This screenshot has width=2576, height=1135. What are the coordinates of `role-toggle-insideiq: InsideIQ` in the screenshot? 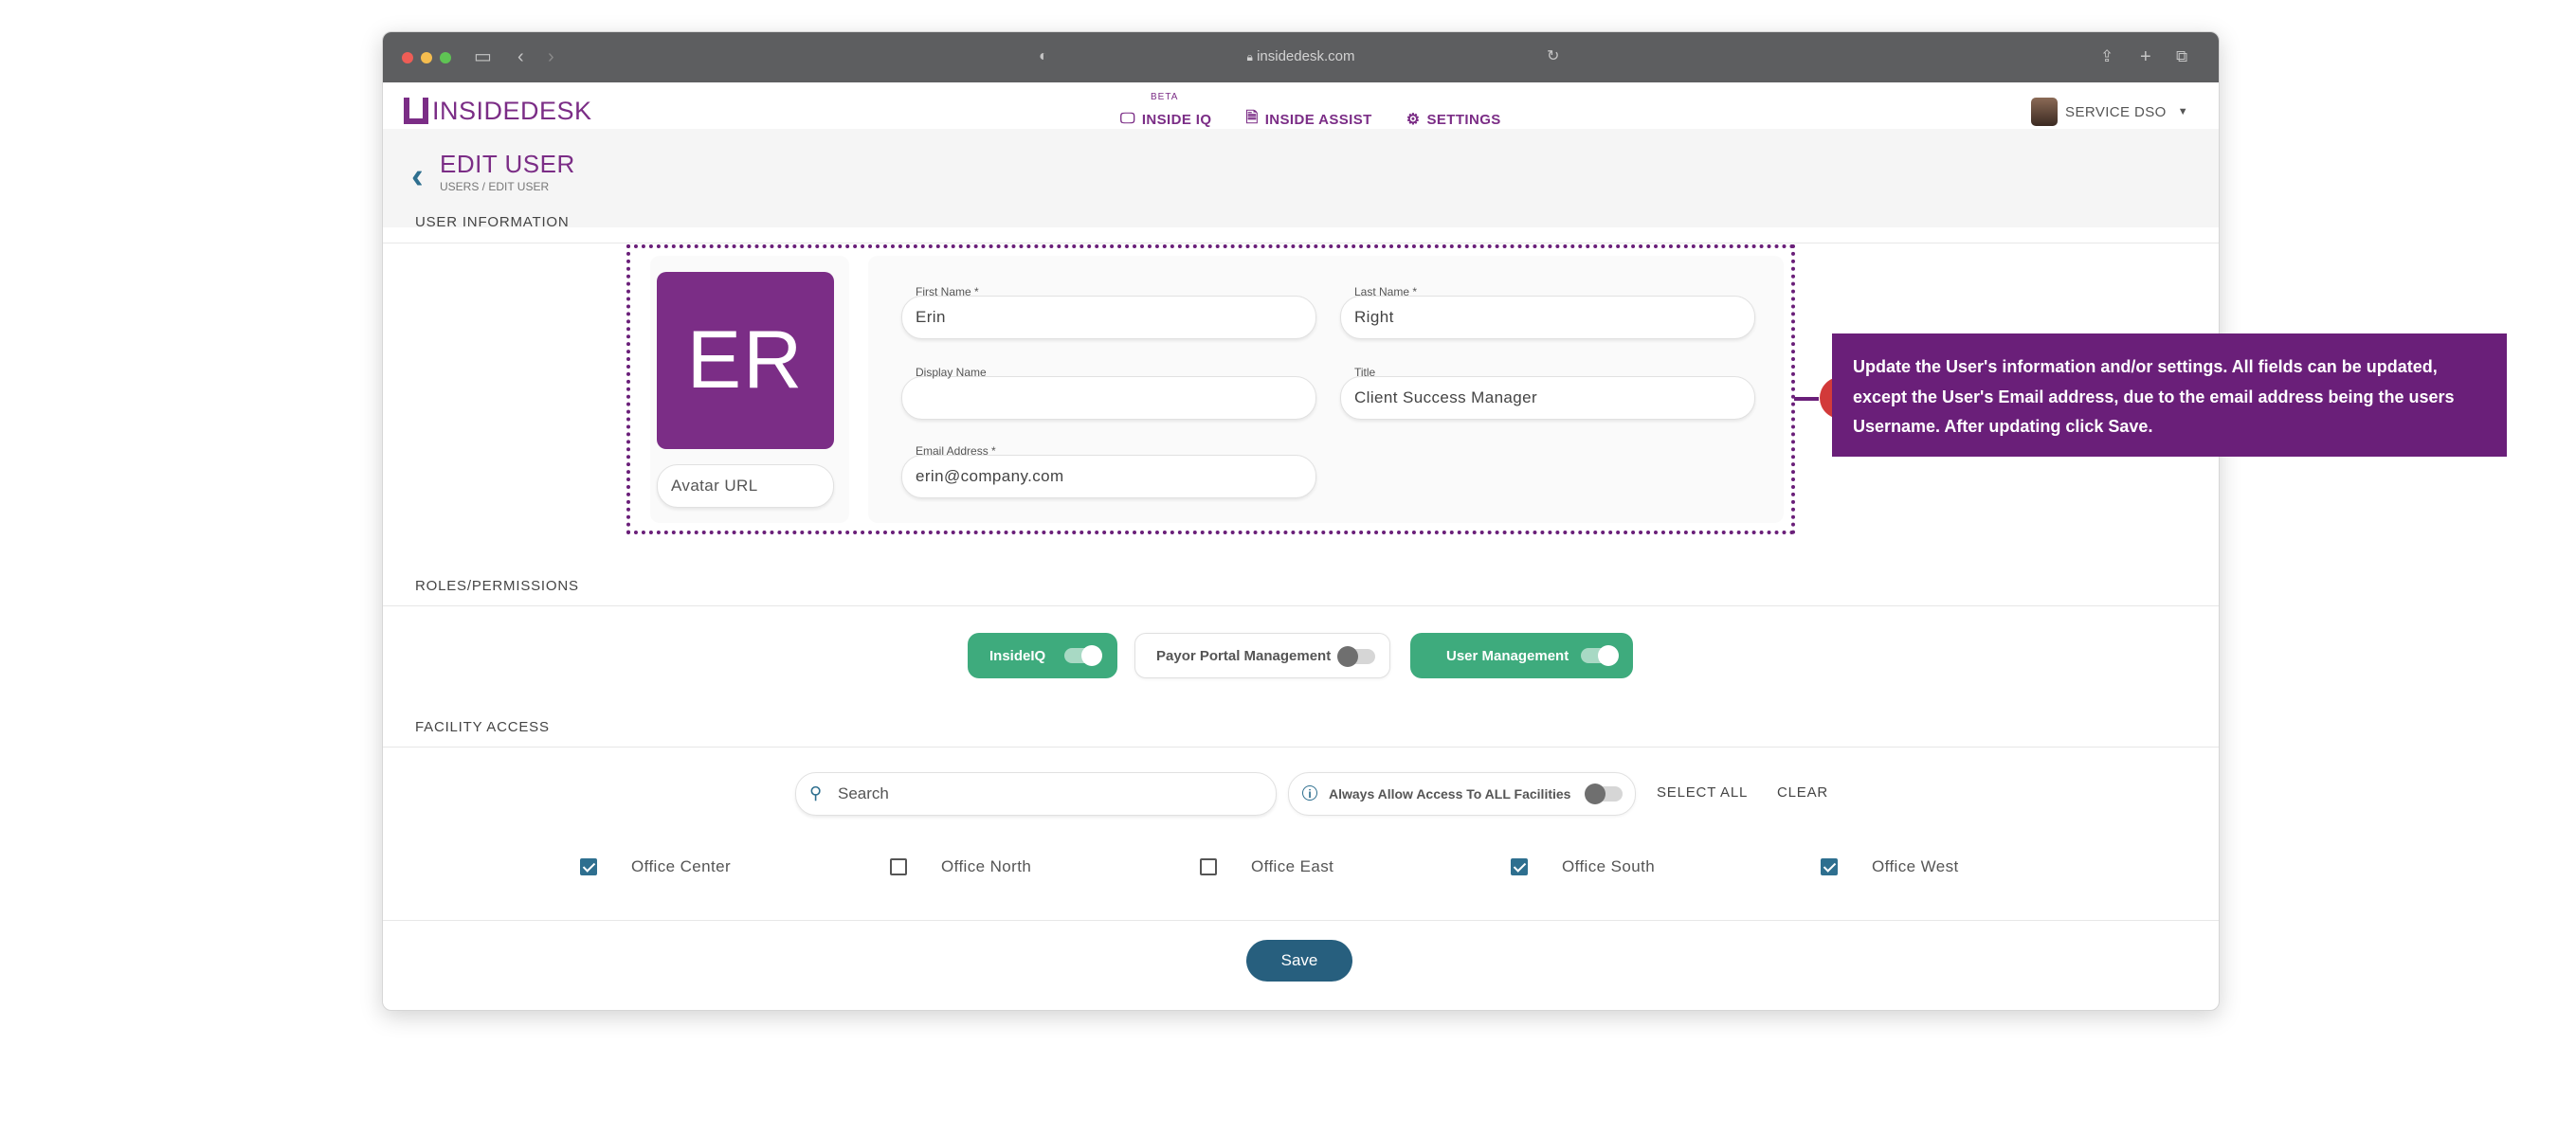 It's located at (1042, 655).